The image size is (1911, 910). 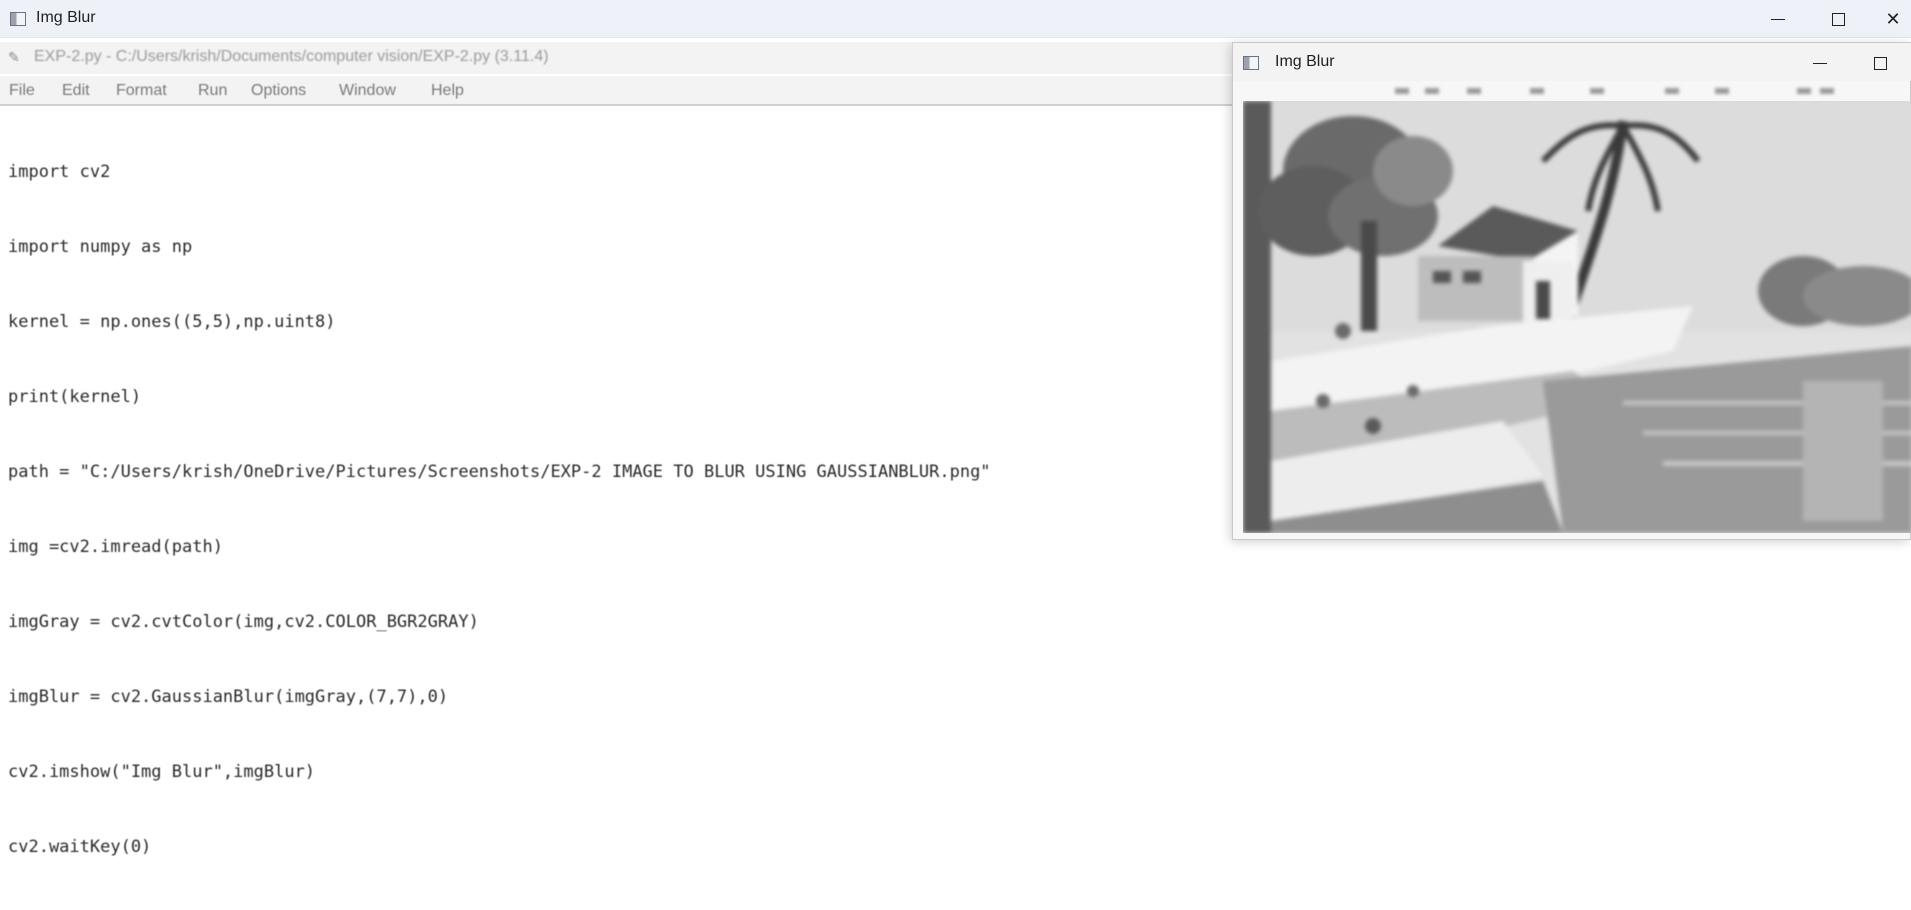 I want to click on close-icon: ✕, so click(x=1893, y=19).